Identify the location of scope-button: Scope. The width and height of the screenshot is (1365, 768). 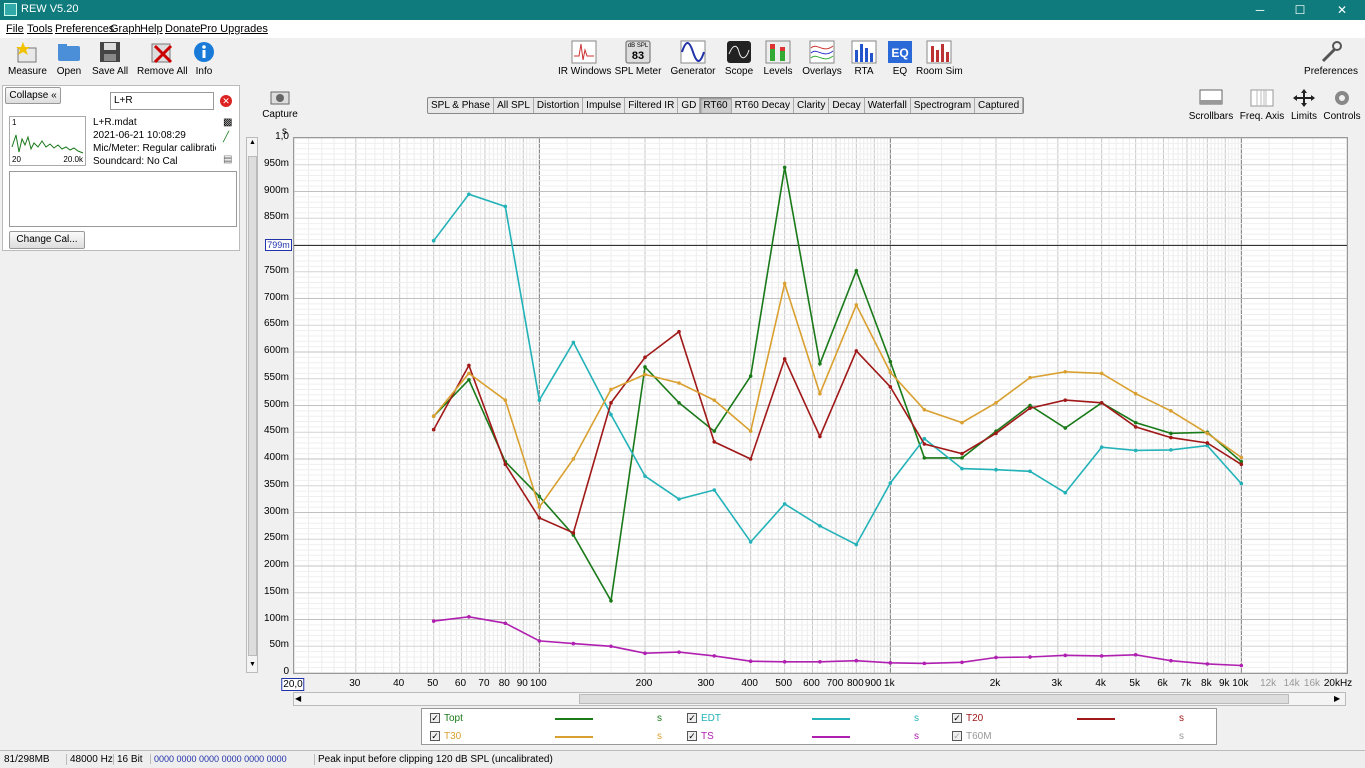
(739, 58).